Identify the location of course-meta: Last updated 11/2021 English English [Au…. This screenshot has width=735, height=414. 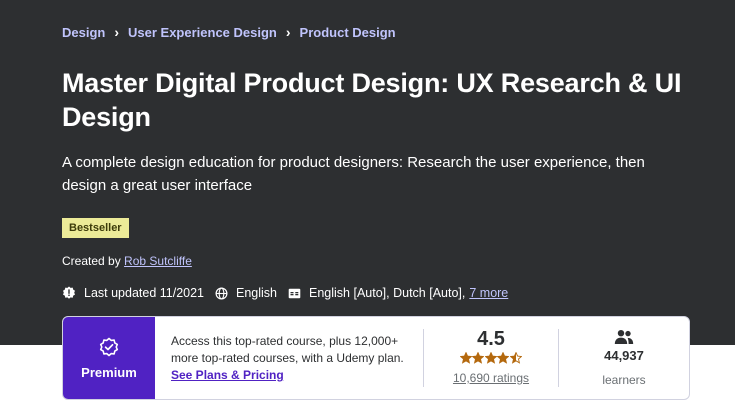
(290, 293).